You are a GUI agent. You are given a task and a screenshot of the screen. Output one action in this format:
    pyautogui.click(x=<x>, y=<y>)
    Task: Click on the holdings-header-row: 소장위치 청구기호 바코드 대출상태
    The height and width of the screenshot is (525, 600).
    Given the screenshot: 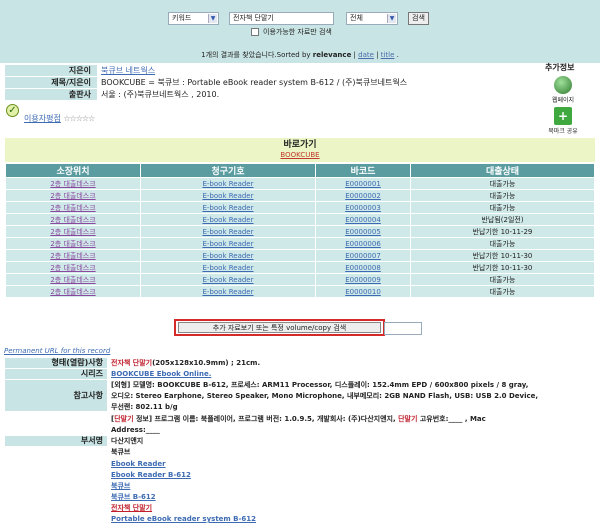 What is the action you would take?
    pyautogui.click(x=300, y=170)
    